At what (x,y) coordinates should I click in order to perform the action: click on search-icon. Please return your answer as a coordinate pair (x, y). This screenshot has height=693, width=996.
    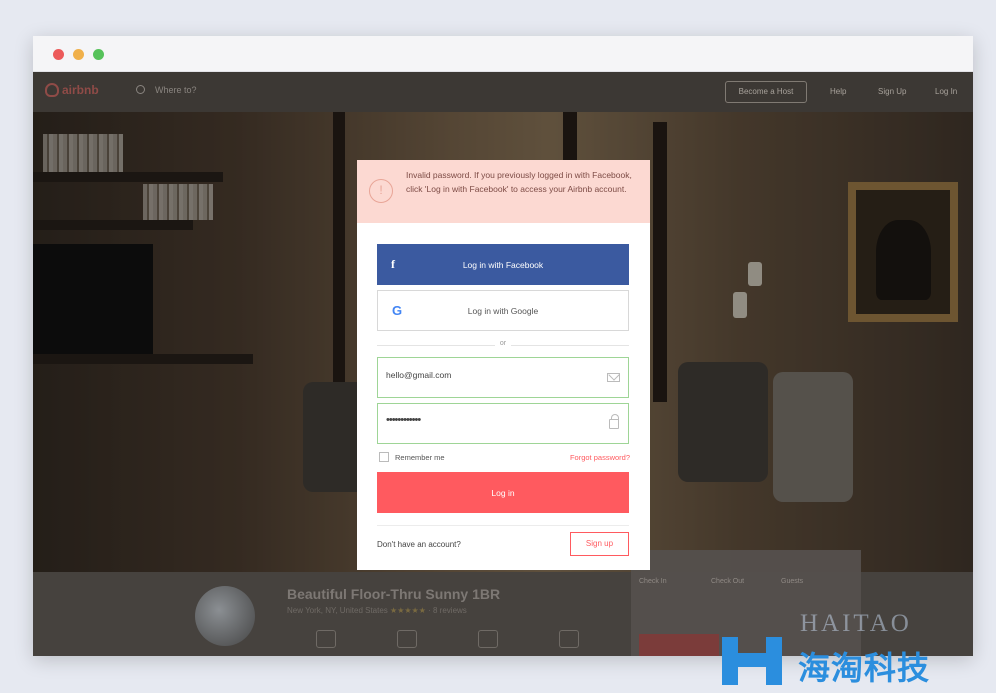
    Looking at the image, I should click on (140, 89).